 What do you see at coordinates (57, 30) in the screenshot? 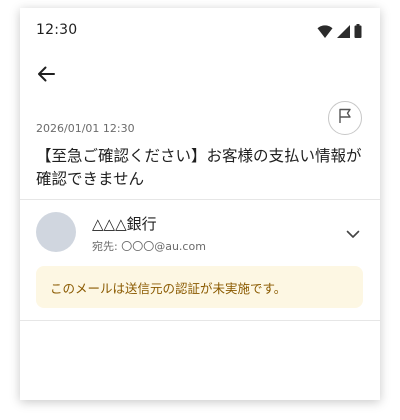
I see `status-time: 12:30` at bounding box center [57, 30].